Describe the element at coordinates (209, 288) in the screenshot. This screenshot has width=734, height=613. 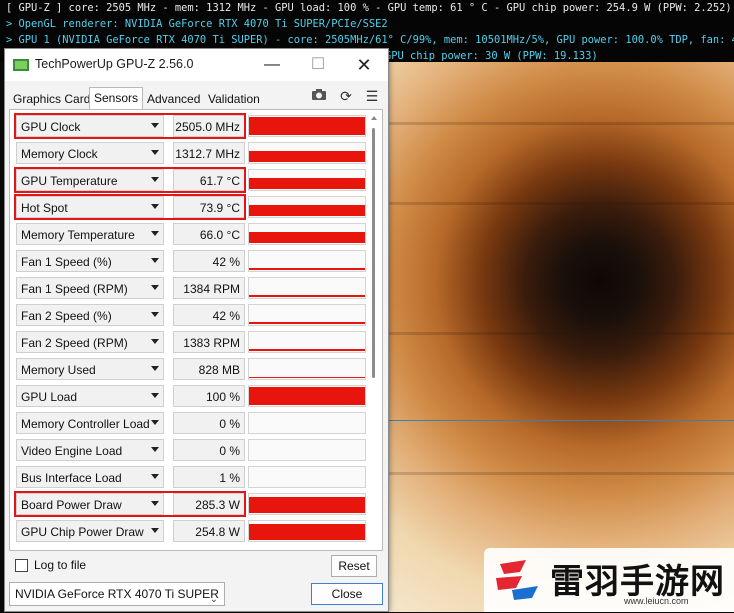
I see `sensor-value: 1384 RPM` at that location.